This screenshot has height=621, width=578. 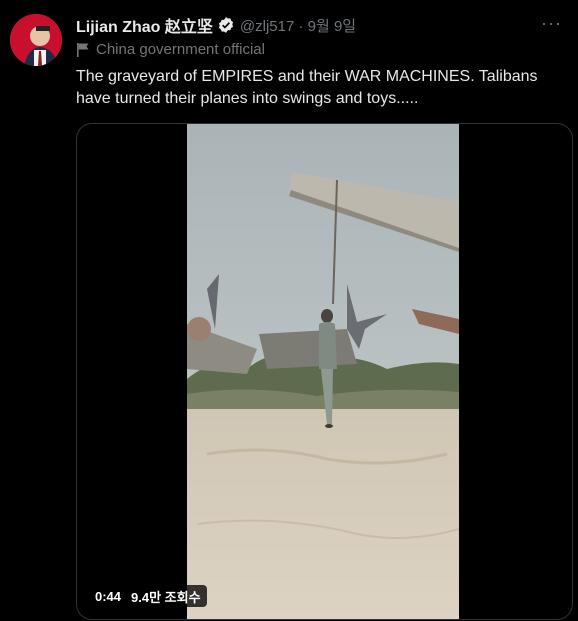 I want to click on government-flag-icon, so click(x=83, y=50).